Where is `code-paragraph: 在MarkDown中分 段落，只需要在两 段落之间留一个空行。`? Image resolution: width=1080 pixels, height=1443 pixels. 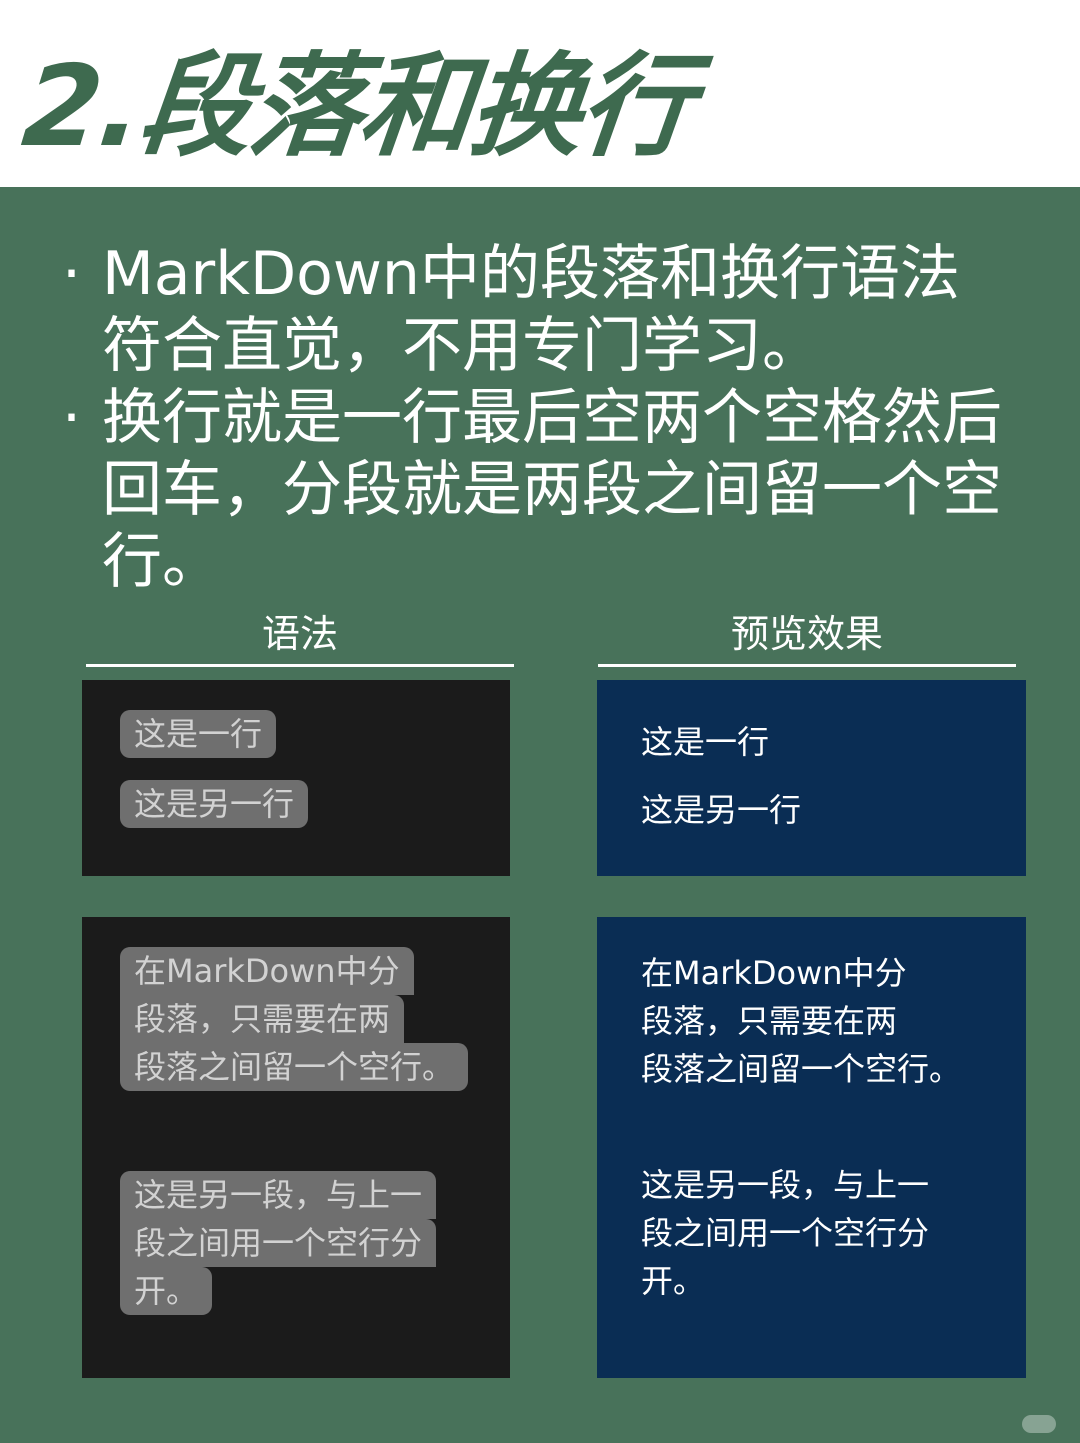 code-paragraph: 在MarkDown中分 段落，只需要在两 段落之间留一个空行。 is located at coordinates (294, 1019).